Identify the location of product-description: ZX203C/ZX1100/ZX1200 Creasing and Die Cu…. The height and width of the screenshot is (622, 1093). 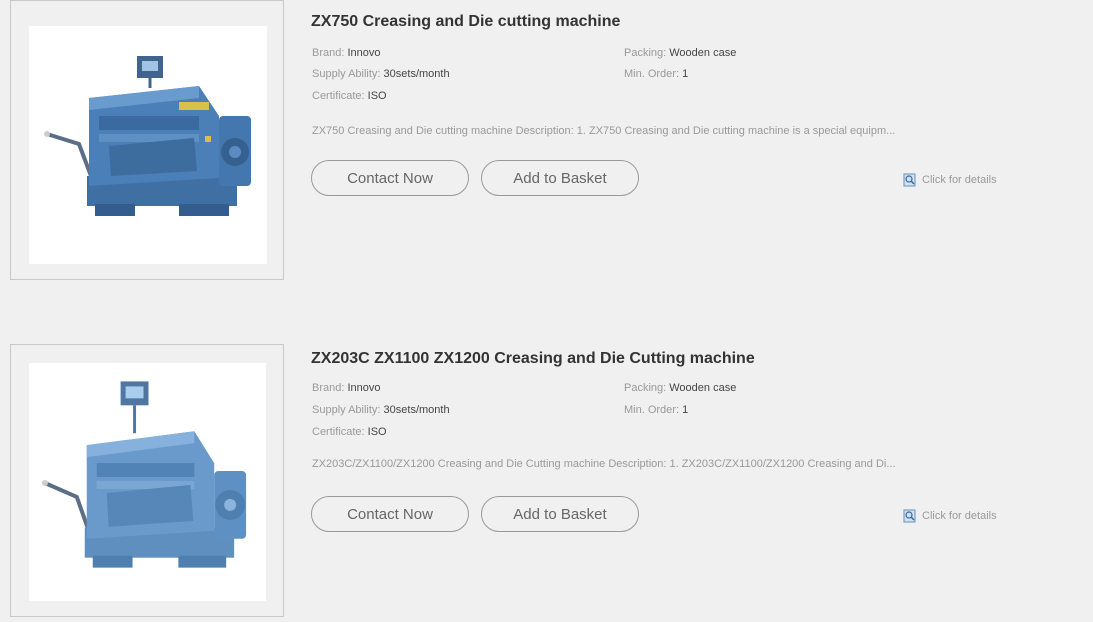
(604, 464).